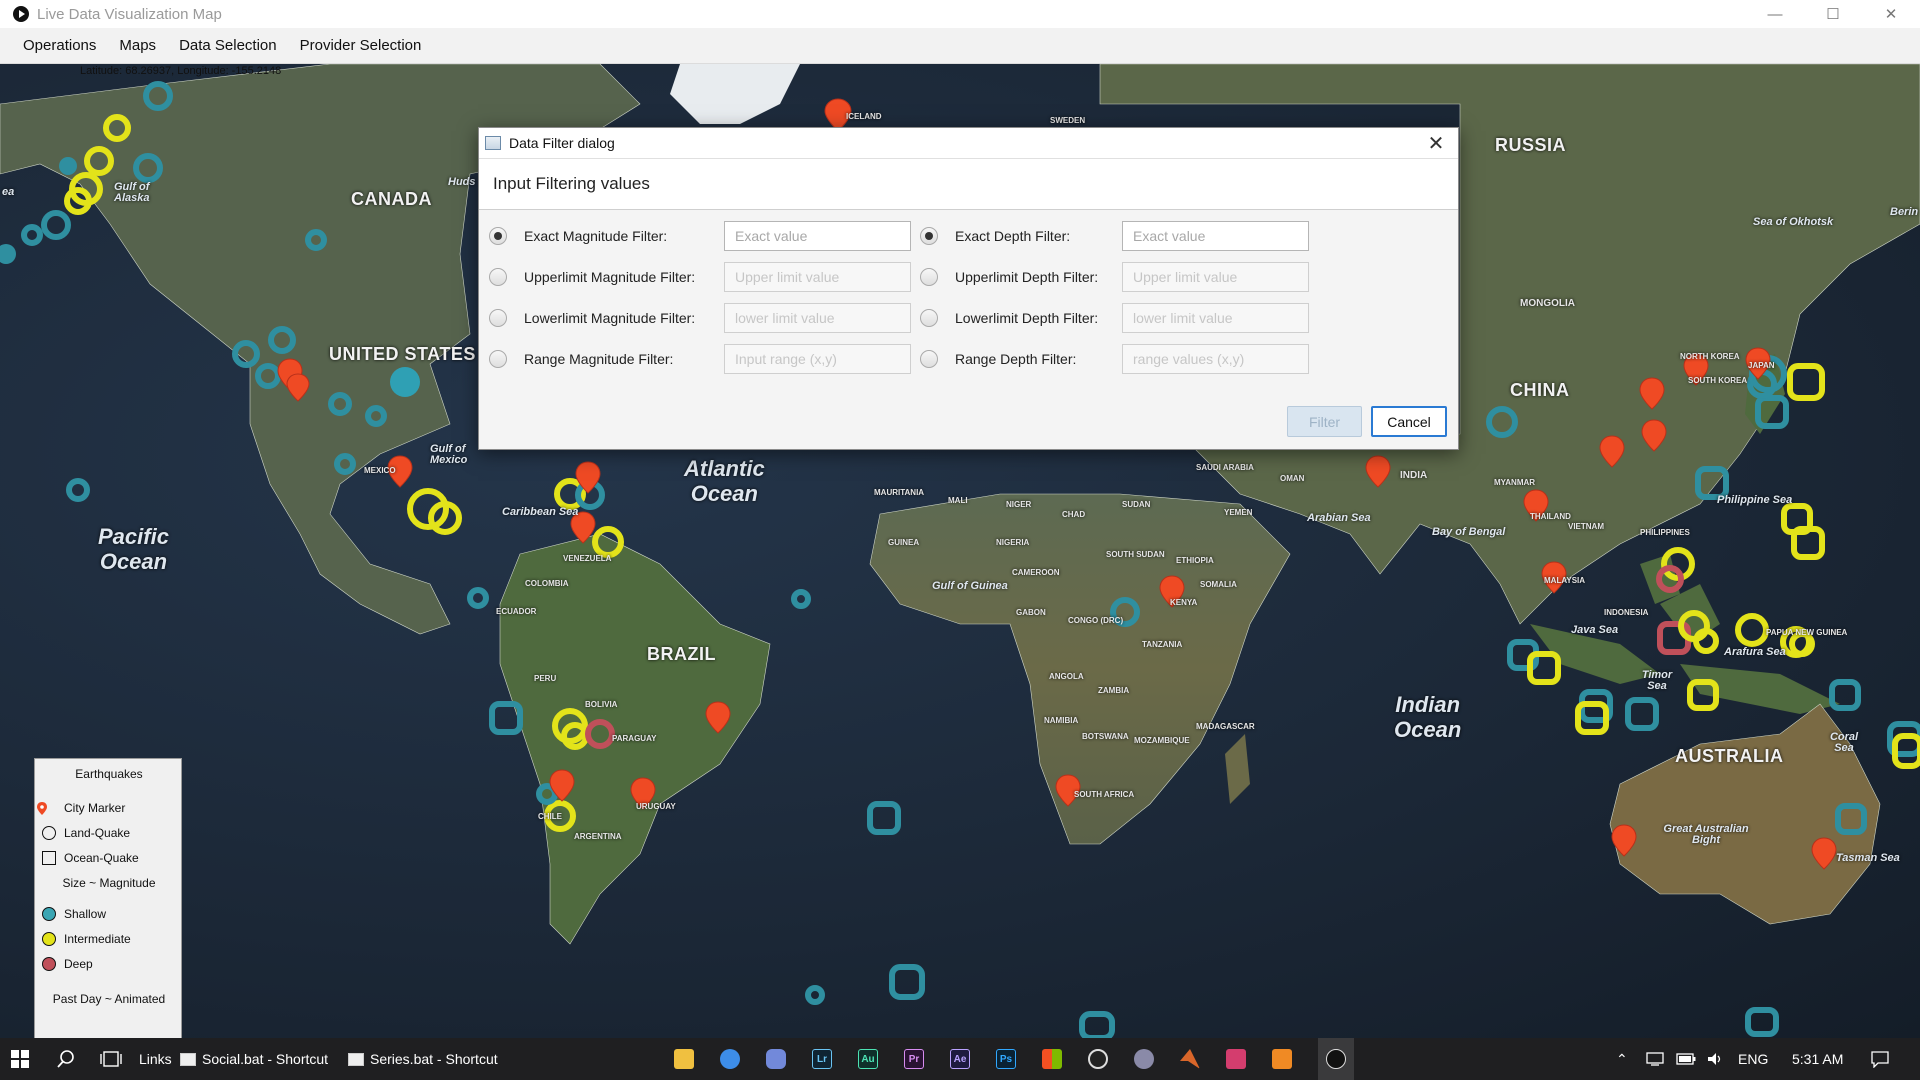  I want to click on magnitude-upper-label: Upperlimit Magnitude Filter:, so click(610, 277).